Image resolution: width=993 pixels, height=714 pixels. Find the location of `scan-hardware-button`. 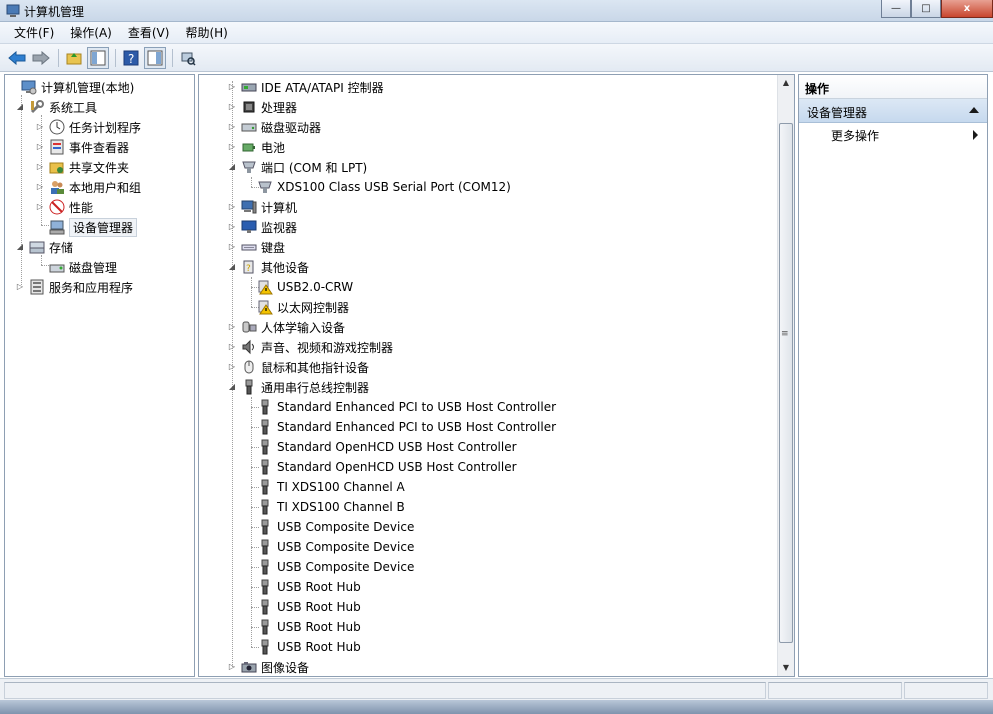

scan-hardware-button is located at coordinates (188, 58).